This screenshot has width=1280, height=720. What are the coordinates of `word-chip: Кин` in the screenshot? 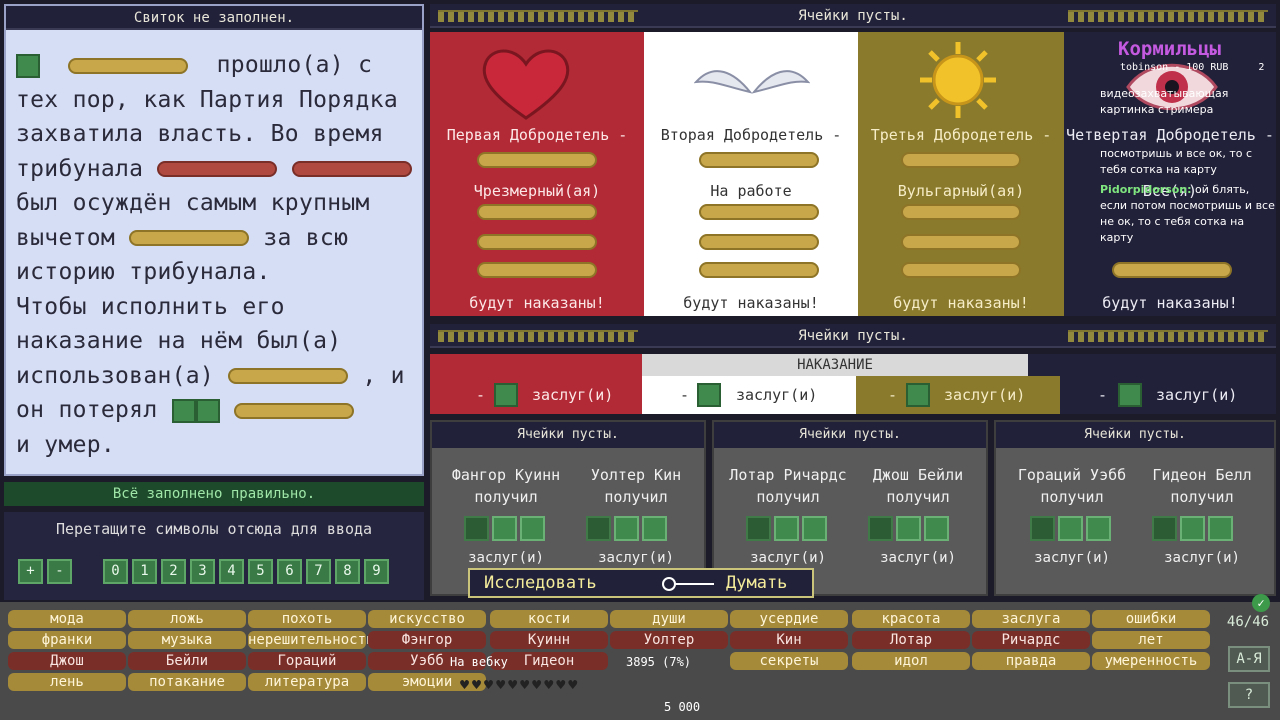 It's located at (789, 640).